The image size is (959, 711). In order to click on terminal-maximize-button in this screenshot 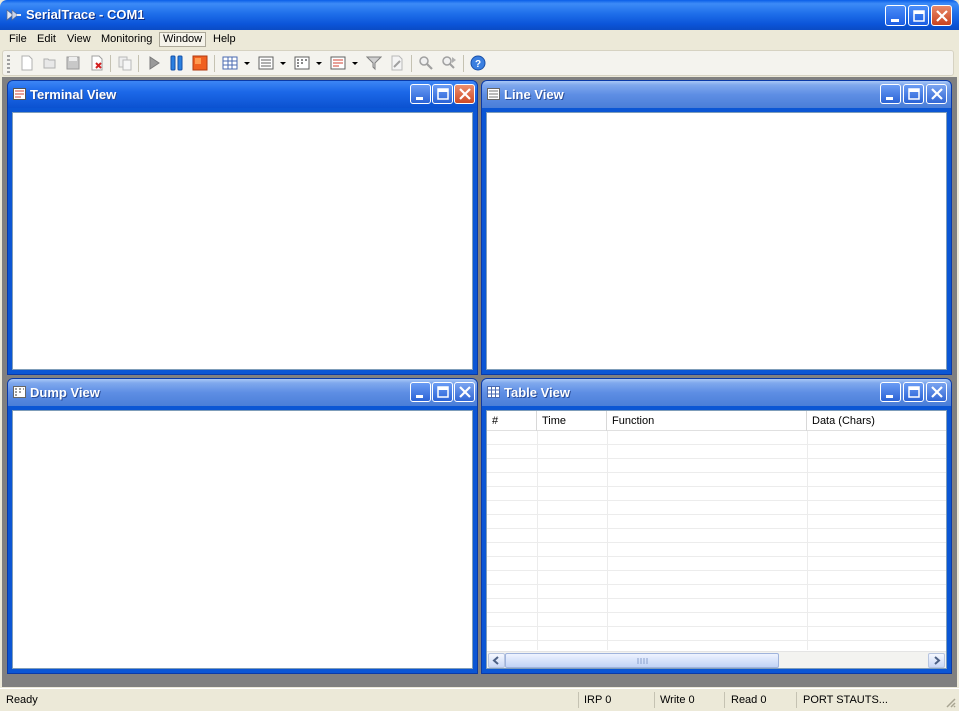, I will do `click(442, 94)`.